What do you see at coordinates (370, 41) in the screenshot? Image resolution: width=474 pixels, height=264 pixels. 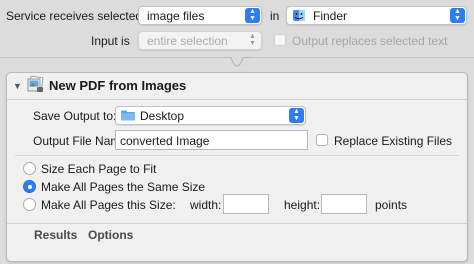 I see `output-replaces-label: Output replaces selected text` at bounding box center [370, 41].